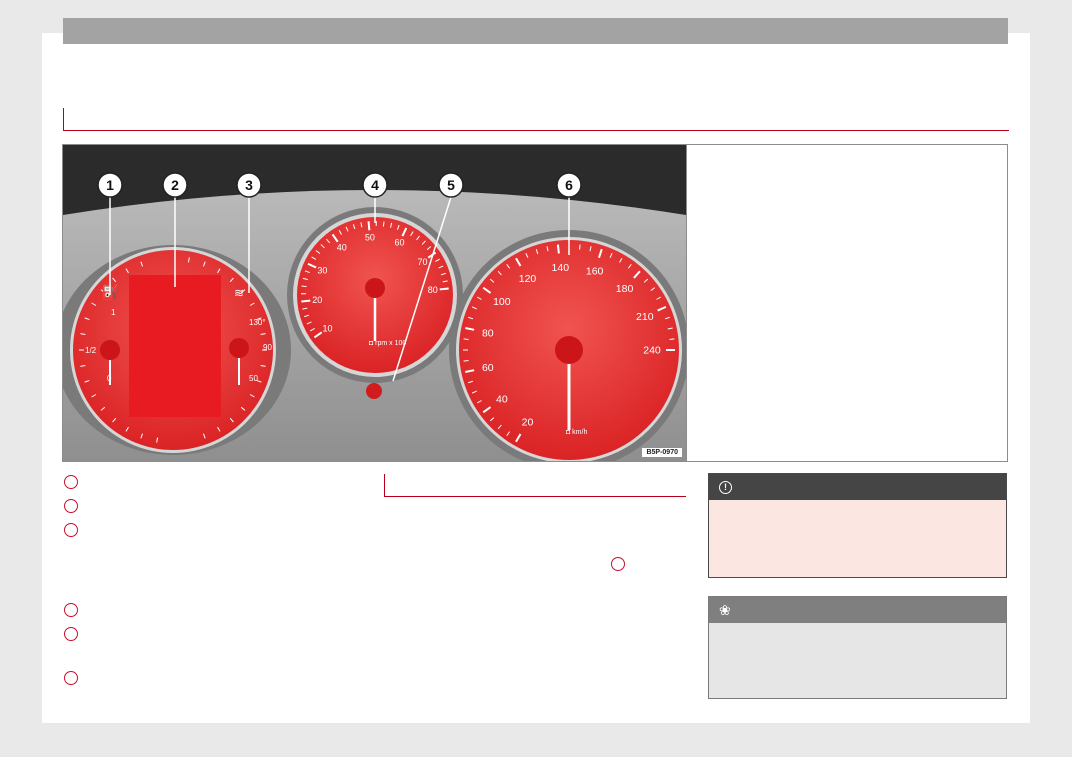  What do you see at coordinates (569, 350) in the screenshot?
I see `speedometer-hub` at bounding box center [569, 350].